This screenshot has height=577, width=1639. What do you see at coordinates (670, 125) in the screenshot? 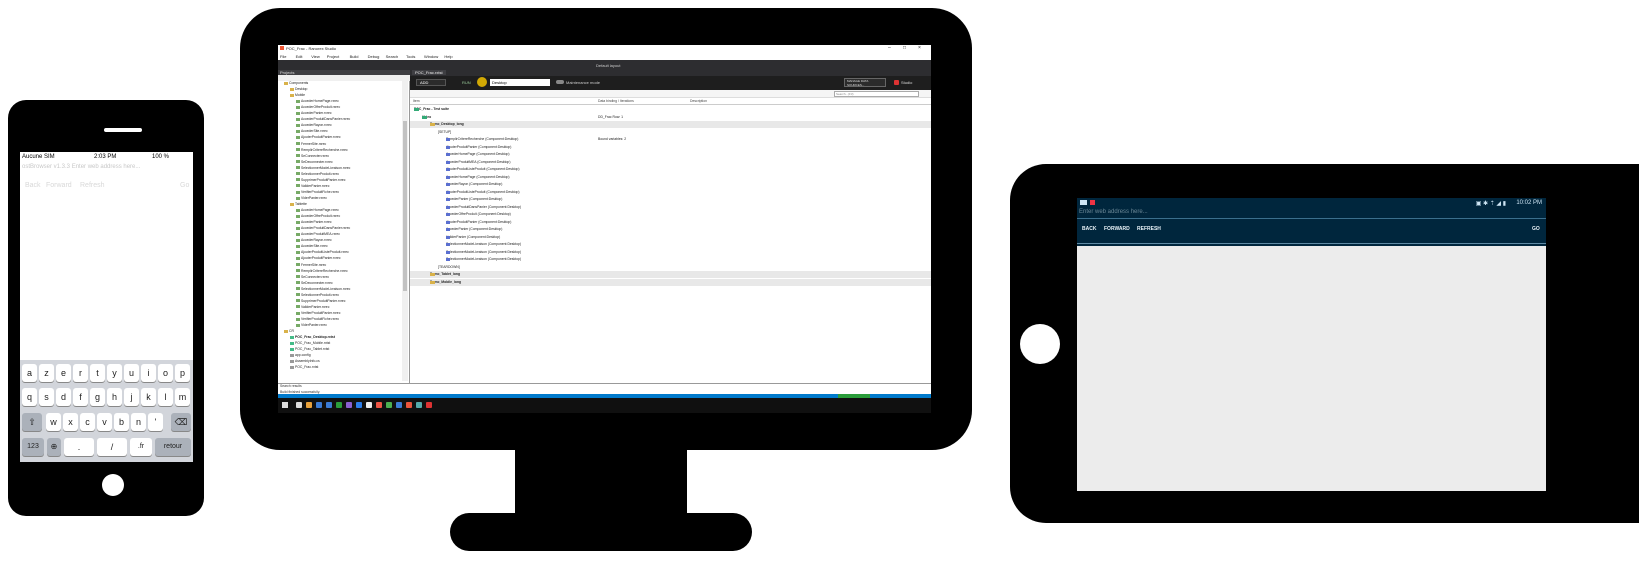
I see `suite-row: Demo_Desktop_long` at bounding box center [670, 125].